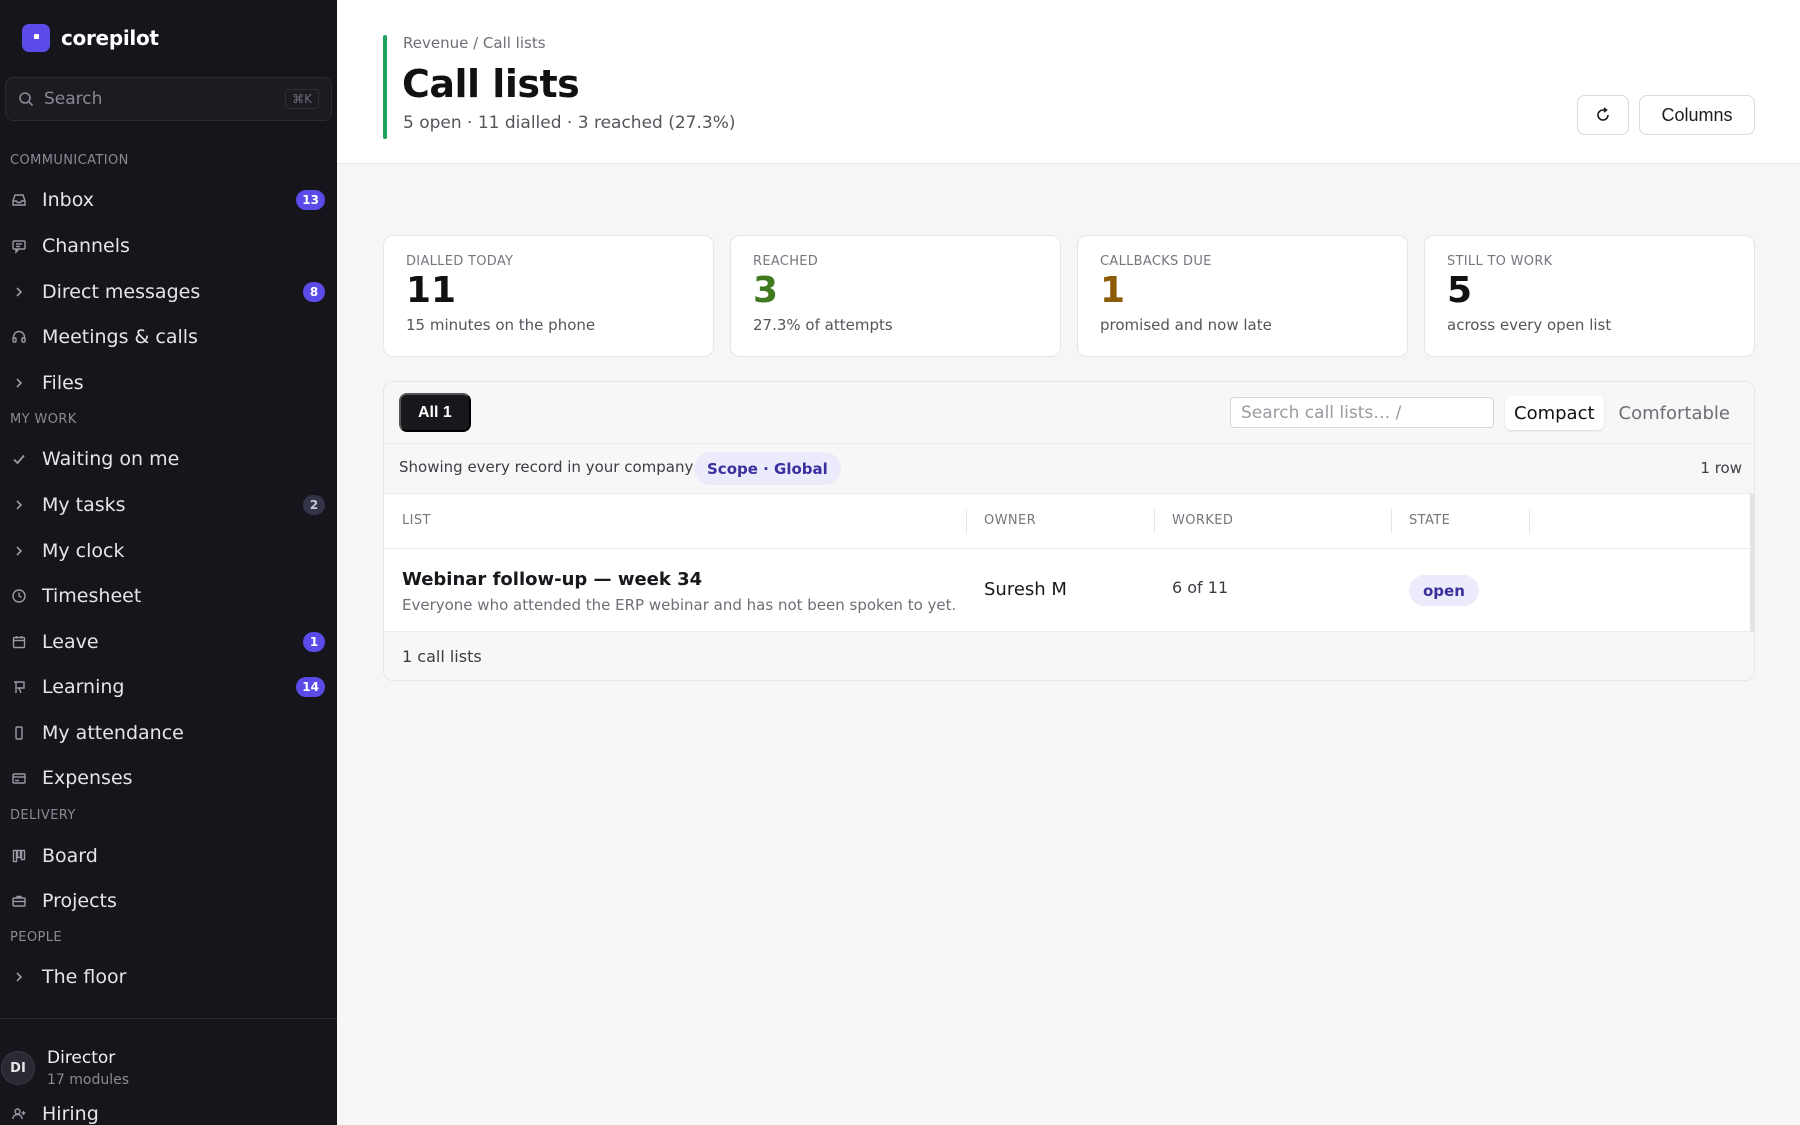 This screenshot has width=1800, height=1125. What do you see at coordinates (168, 733) in the screenshot?
I see `sidebar-item-my-attendance: My attendance` at bounding box center [168, 733].